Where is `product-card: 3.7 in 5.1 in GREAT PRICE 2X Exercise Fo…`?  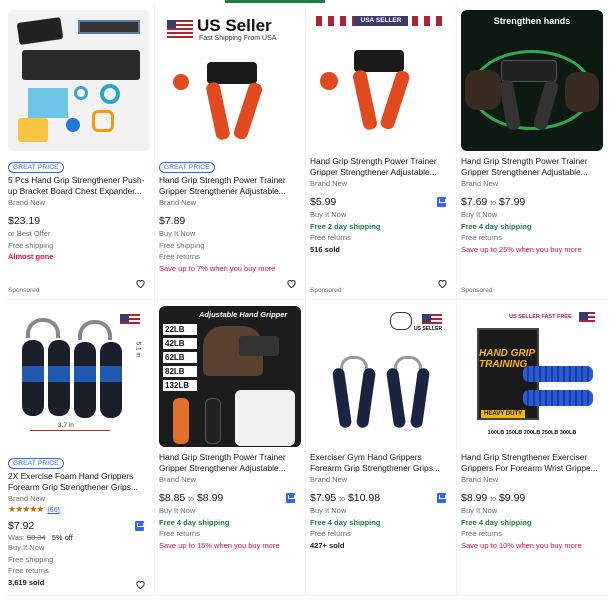 product-card: 3.7 in 5.1 in GREAT PRICE 2X Exercise Fo… is located at coordinates (79, 448).